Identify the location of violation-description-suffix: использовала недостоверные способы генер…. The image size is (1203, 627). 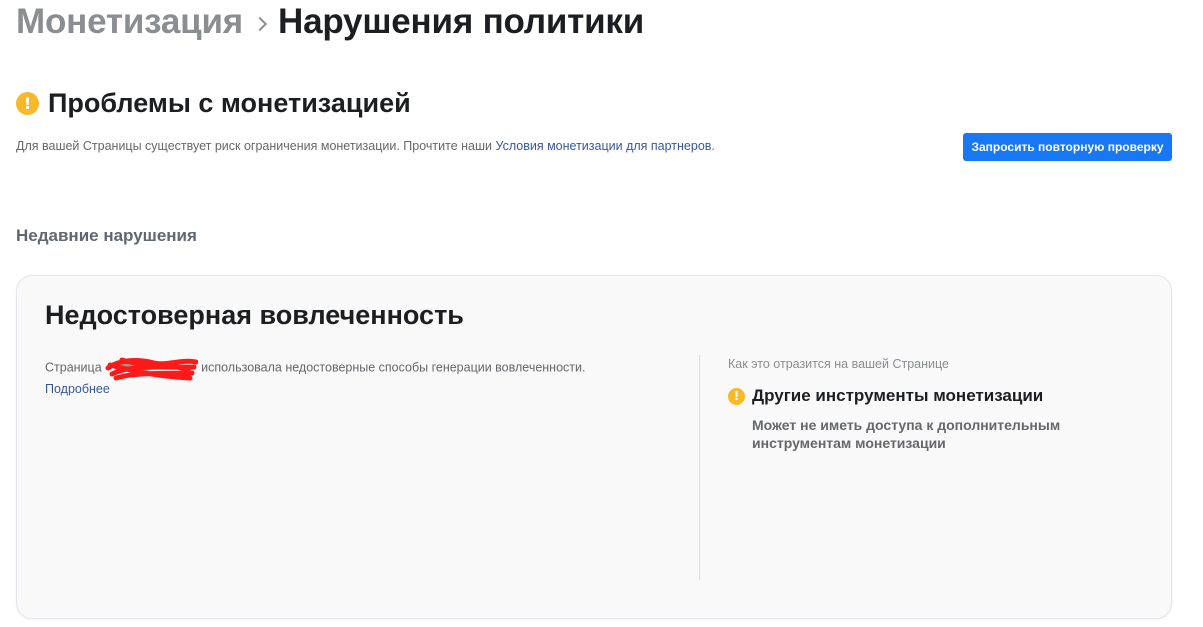
(391, 367).